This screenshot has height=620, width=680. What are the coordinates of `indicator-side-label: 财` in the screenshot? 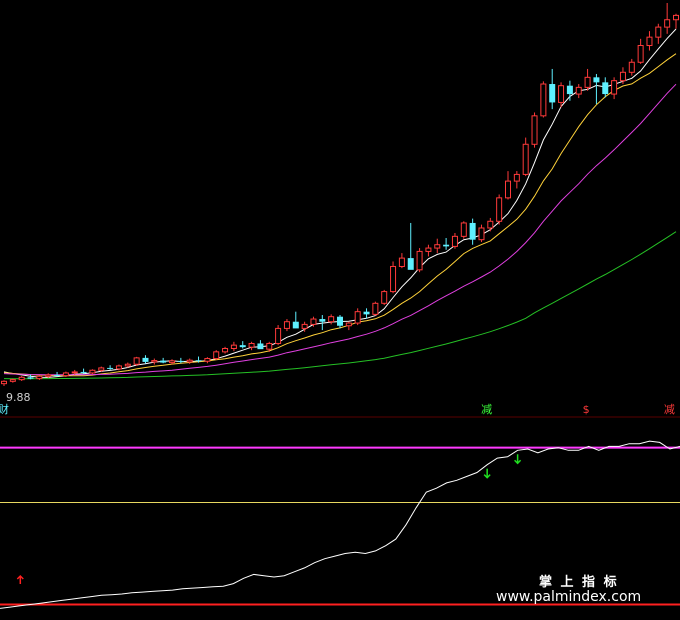 It's located at (4, 409).